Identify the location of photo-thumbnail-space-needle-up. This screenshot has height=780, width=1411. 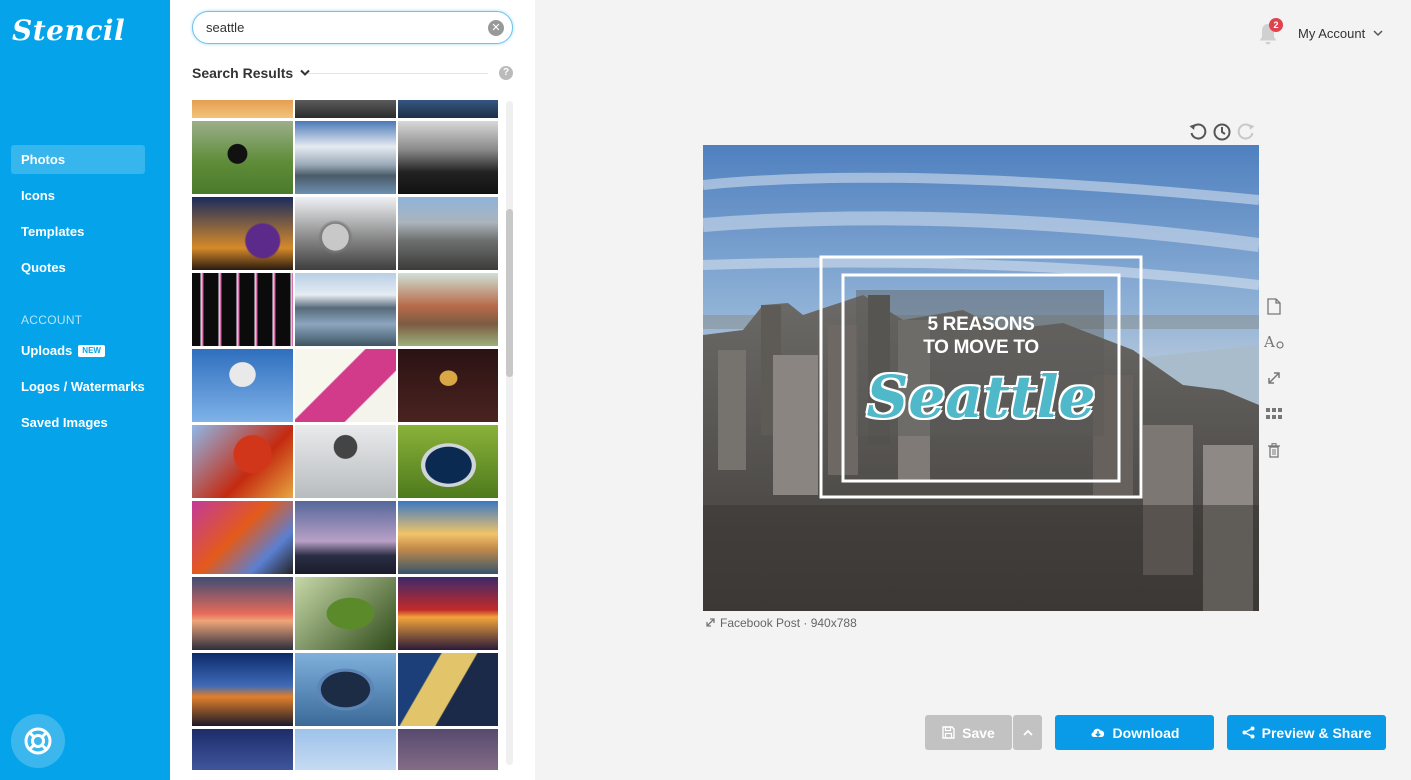
(242, 385).